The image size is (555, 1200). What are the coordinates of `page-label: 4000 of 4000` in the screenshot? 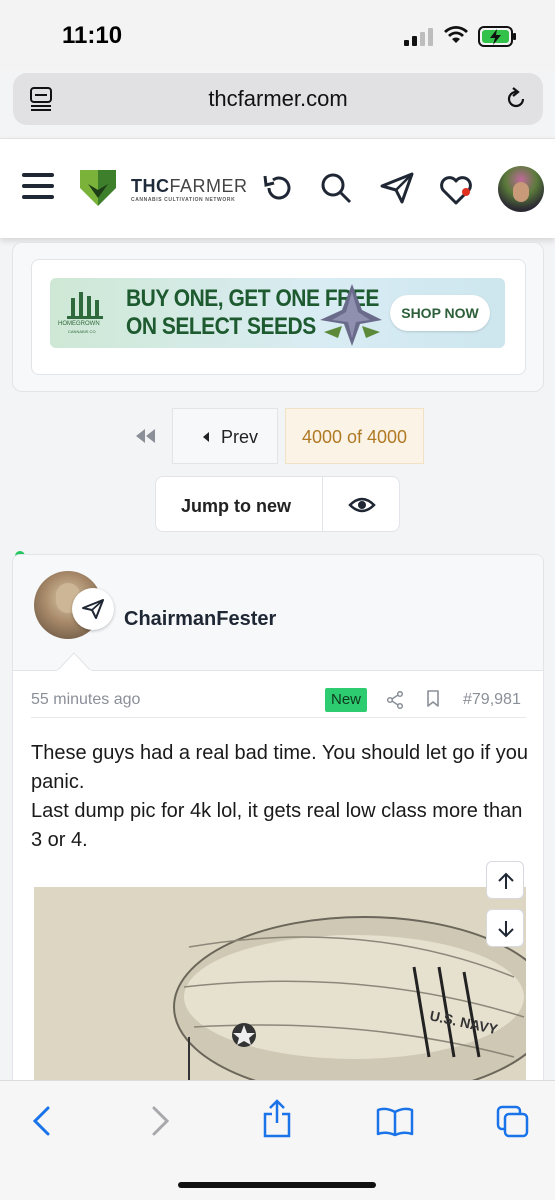 It's located at (354, 437).